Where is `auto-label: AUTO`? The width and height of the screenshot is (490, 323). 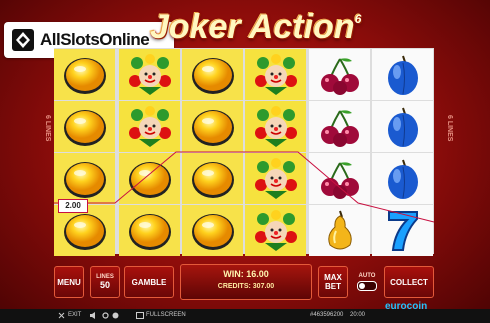
auto-label: AUTO is located at coordinates (367, 276).